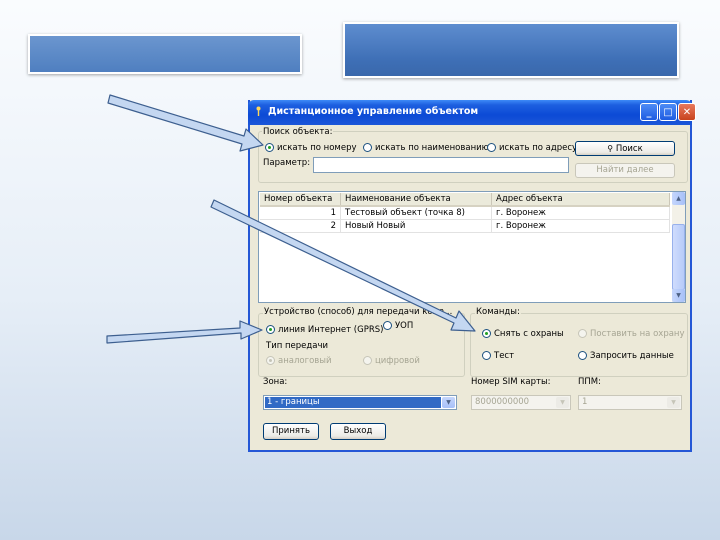 The image size is (720, 540). I want to click on arrow-to-search-options, so click(185, 123).